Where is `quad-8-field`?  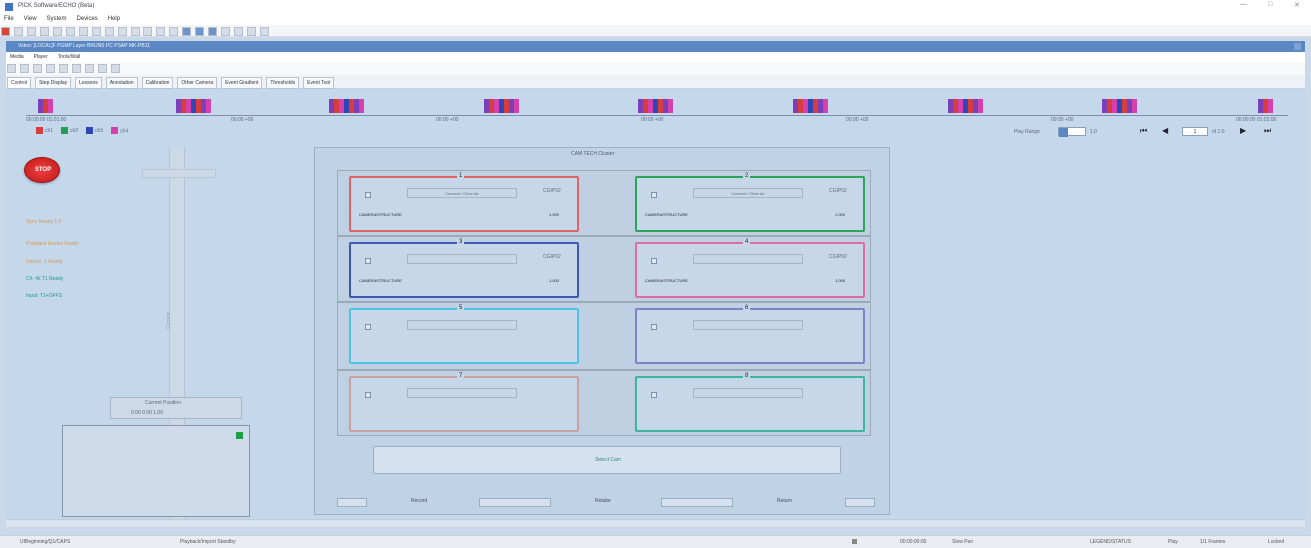
quad-8-field is located at coordinates (748, 393).